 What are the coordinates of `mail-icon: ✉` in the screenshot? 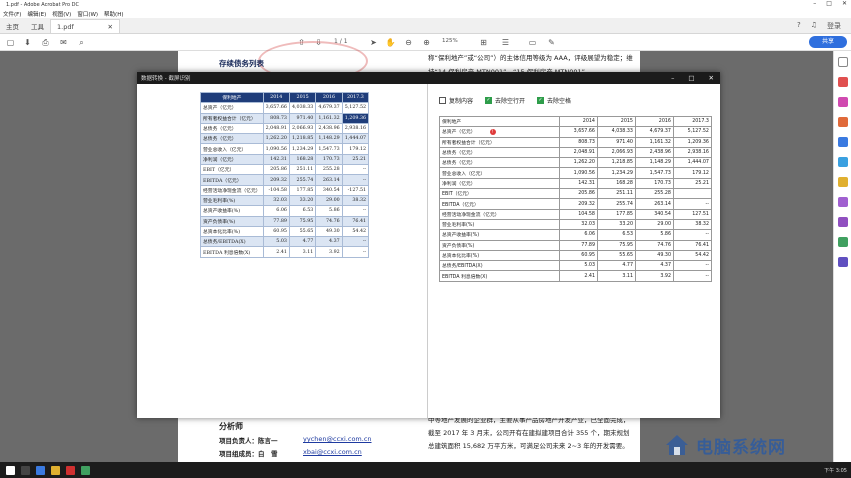 It's located at (63, 42).